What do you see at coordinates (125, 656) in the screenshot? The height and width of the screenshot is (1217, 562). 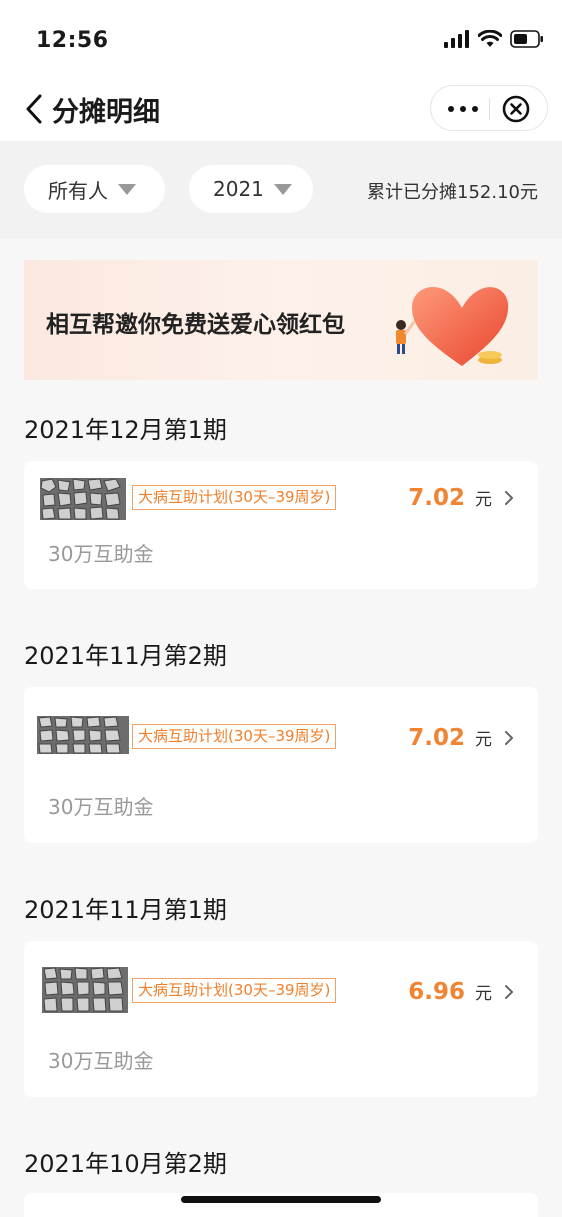 I see `period-title: 2021年11月第2期` at bounding box center [125, 656].